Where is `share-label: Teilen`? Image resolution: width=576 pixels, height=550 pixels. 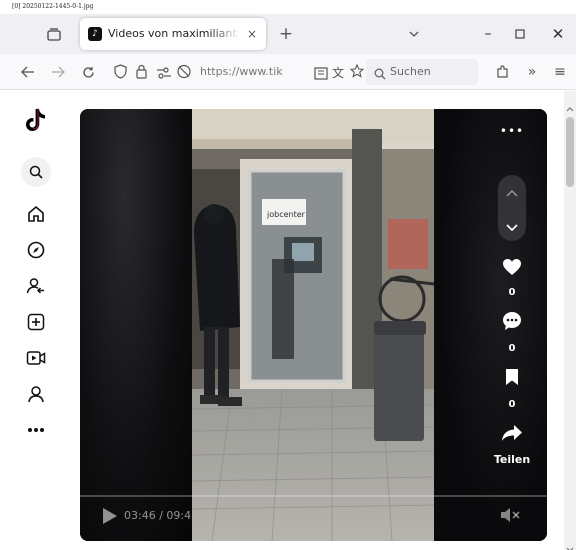 share-label: Teilen is located at coordinates (512, 459).